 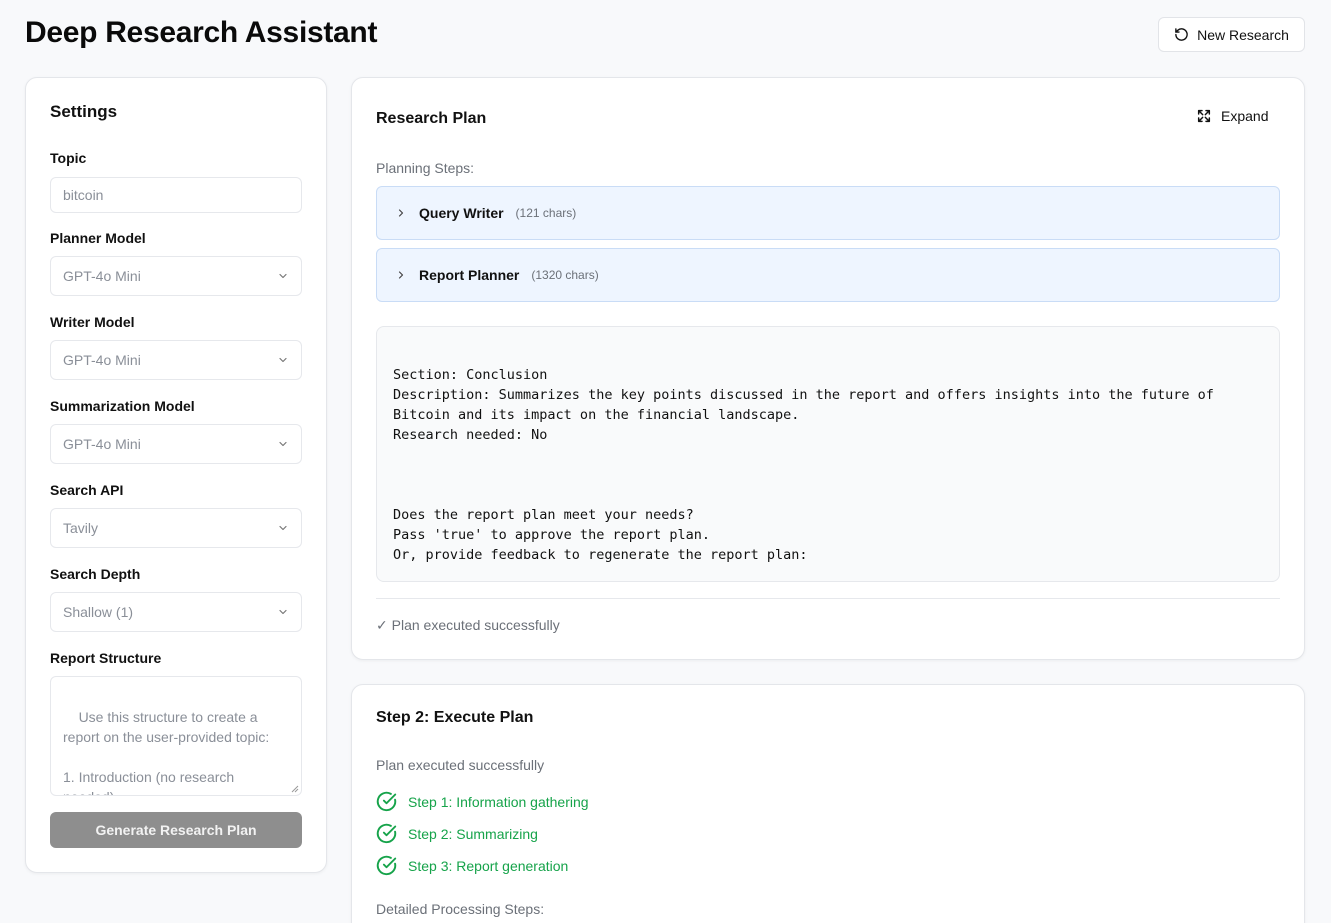 I want to click on execute-step-label: Step 2: Summarizing, so click(x=473, y=833).